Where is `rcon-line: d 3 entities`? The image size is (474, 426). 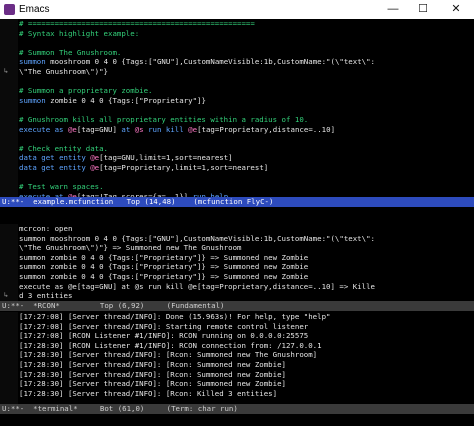
rcon-line: d 3 entities is located at coordinates (245, 296).